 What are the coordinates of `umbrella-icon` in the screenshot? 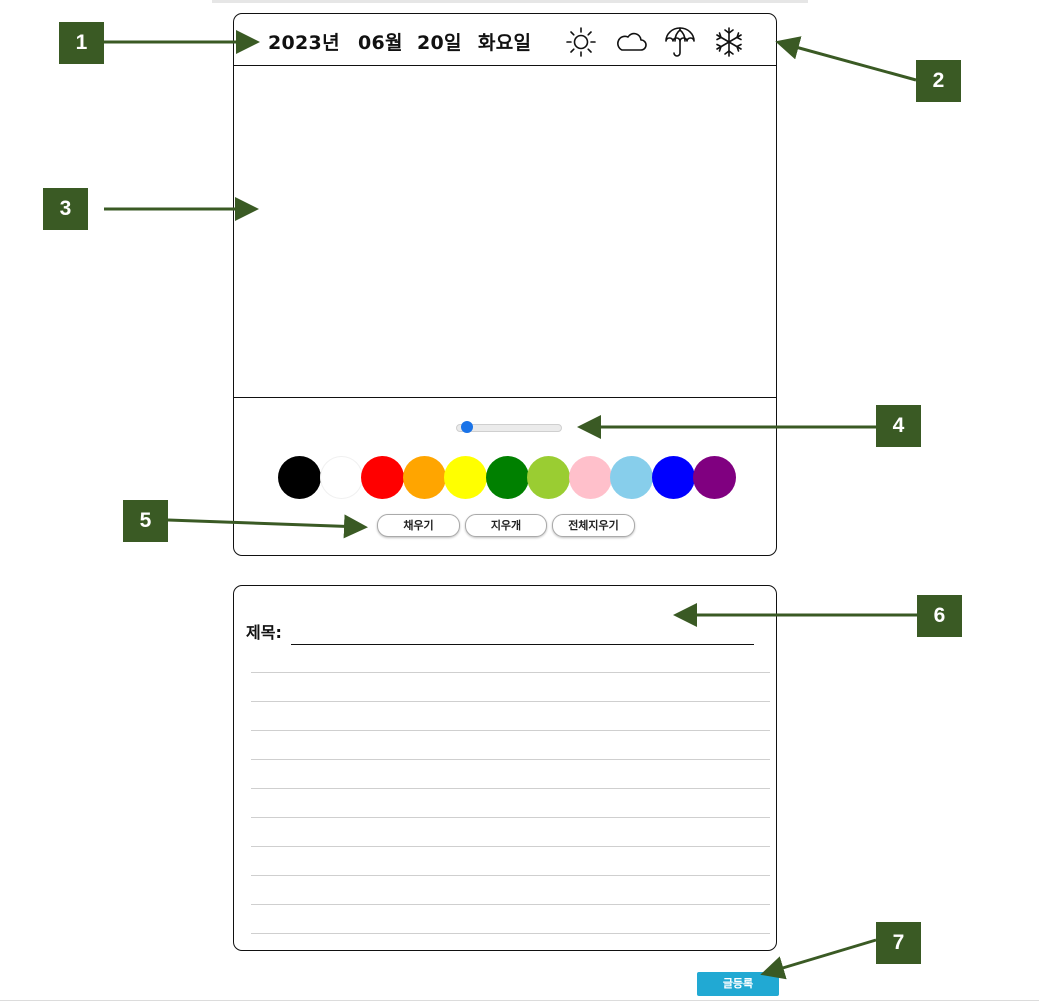 It's located at (680, 42).